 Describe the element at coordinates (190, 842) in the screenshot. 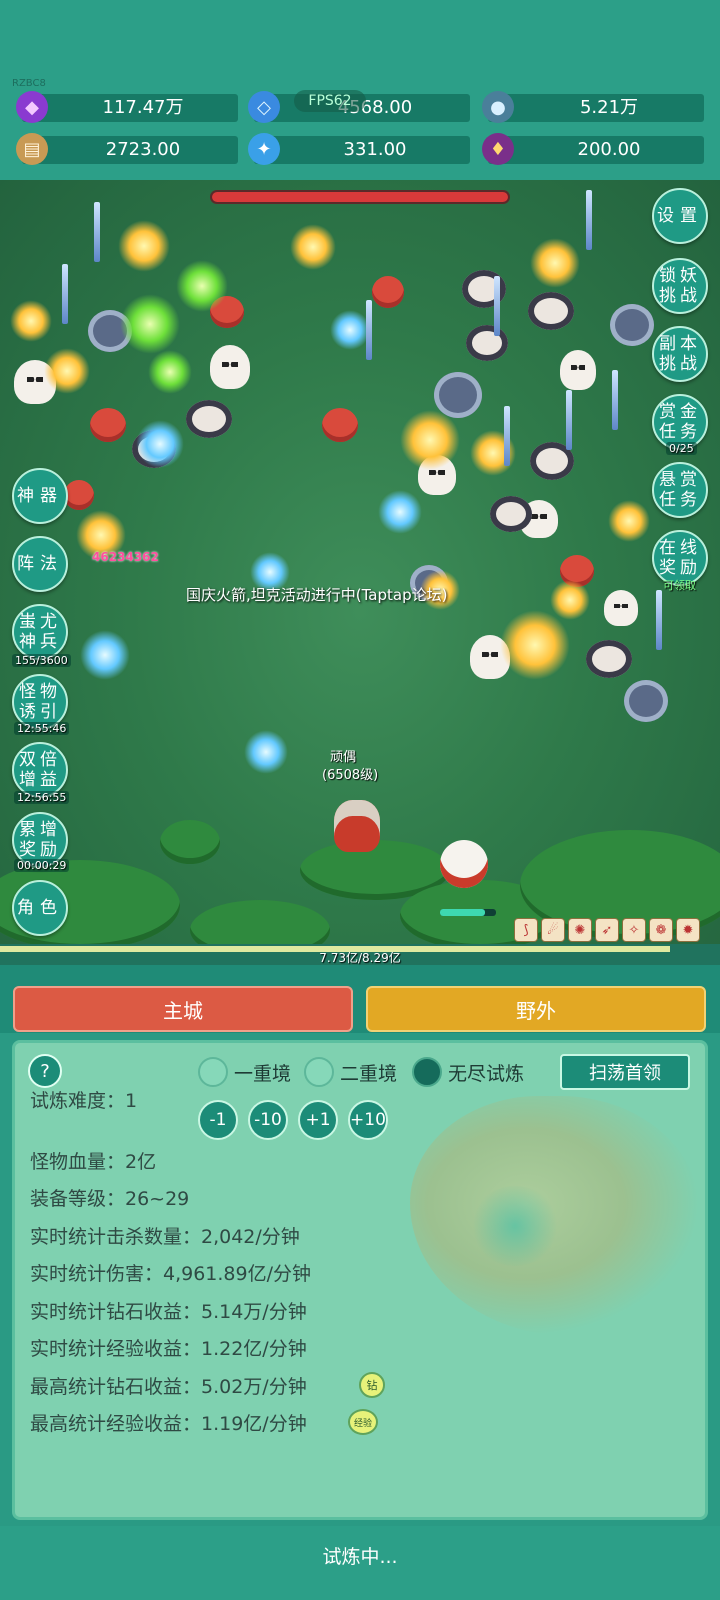

I see `bush` at that location.